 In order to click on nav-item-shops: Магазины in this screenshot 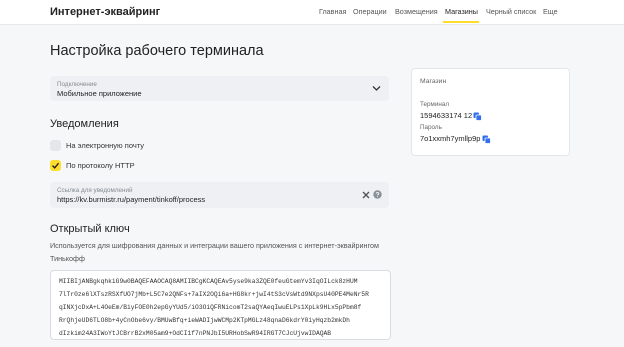, I will do `click(461, 11)`.